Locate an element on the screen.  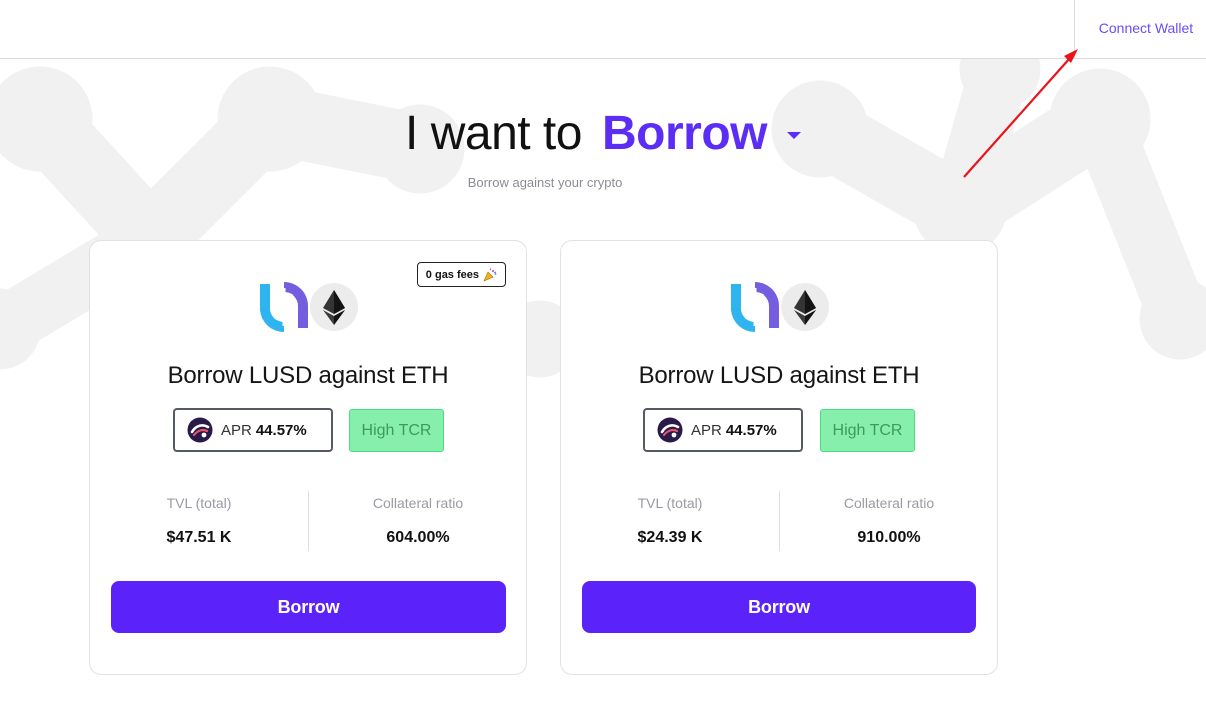
tvl-value: $47.51 K is located at coordinates (199, 537).